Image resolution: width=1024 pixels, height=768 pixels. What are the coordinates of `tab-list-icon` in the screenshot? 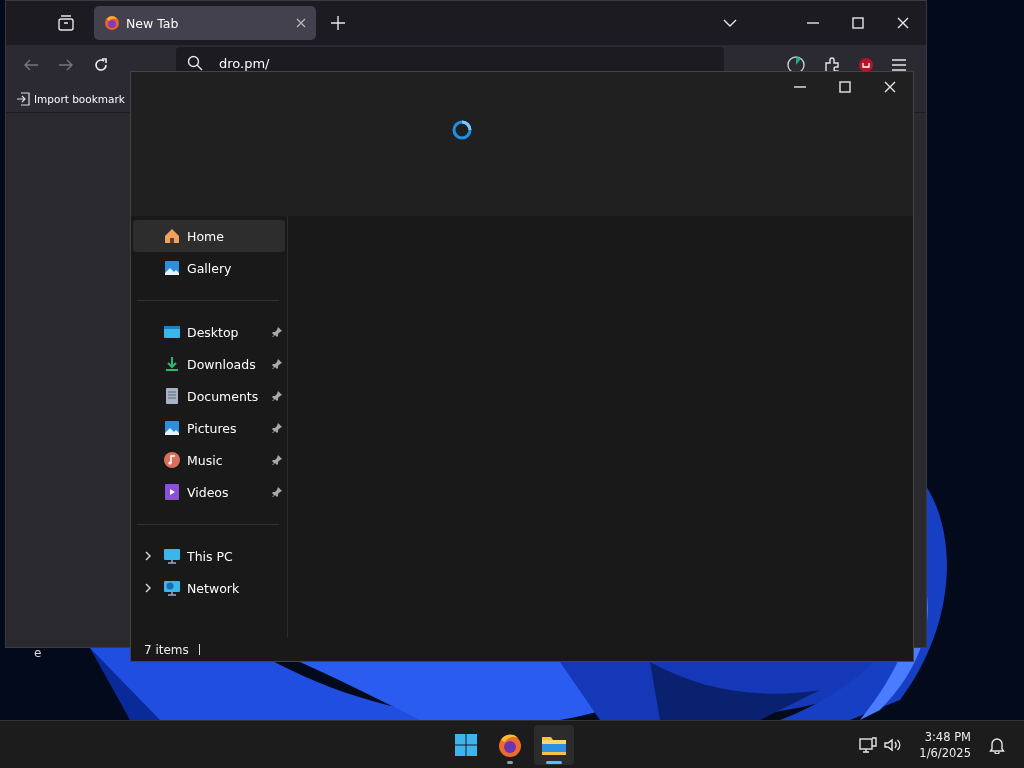 It's located at (66, 23).